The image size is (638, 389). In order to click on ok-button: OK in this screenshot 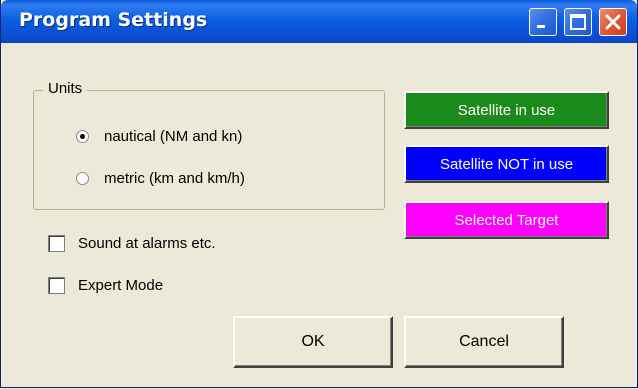, I will do `click(313, 342)`.